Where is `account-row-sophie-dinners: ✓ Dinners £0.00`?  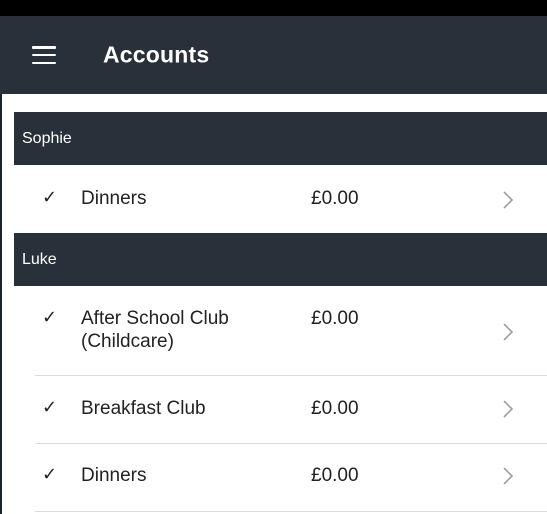 account-row-sophie-dinners: ✓ Dinners £0.00 is located at coordinates (280, 199).